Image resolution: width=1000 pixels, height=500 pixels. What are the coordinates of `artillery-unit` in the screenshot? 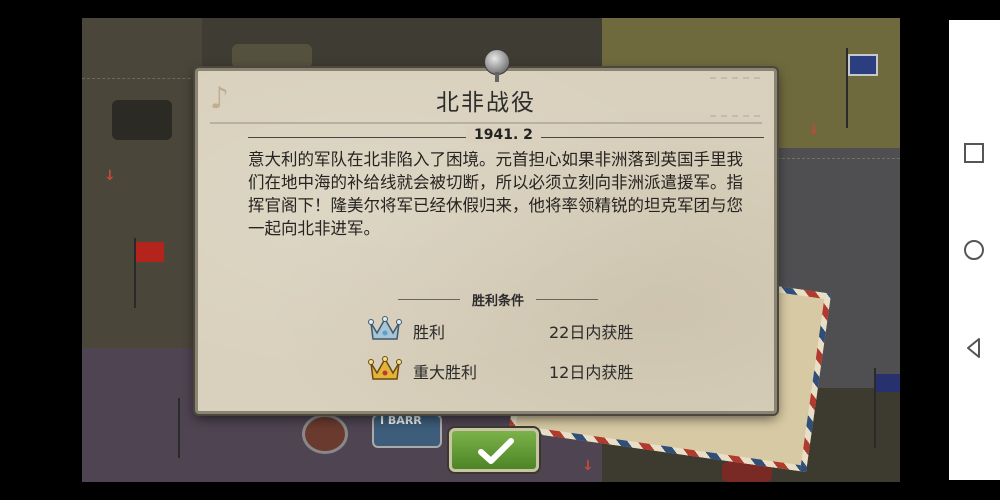 It's located at (142, 120).